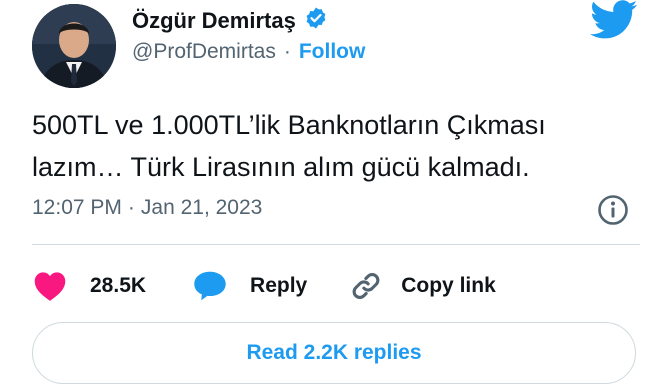 This screenshot has width=672, height=384. Describe the element at coordinates (77, 207) in the screenshot. I see `tweet-time: 12:07 PM` at that location.